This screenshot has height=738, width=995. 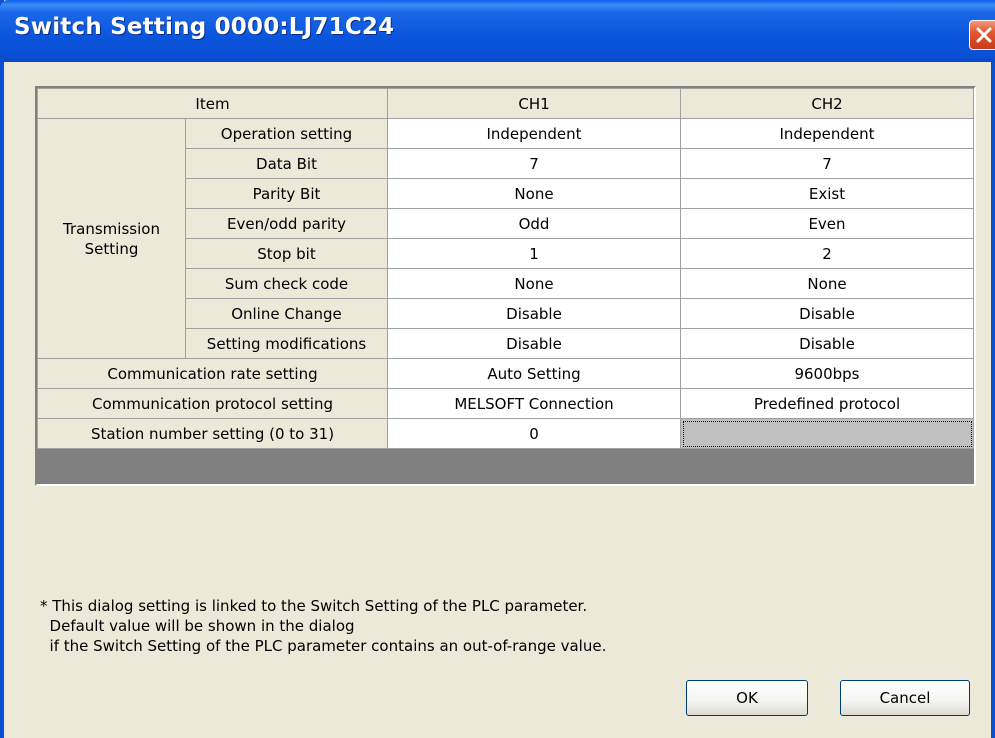 What do you see at coordinates (534, 373) in the screenshot?
I see `ch1-value-cell: Auto Setting` at bounding box center [534, 373].